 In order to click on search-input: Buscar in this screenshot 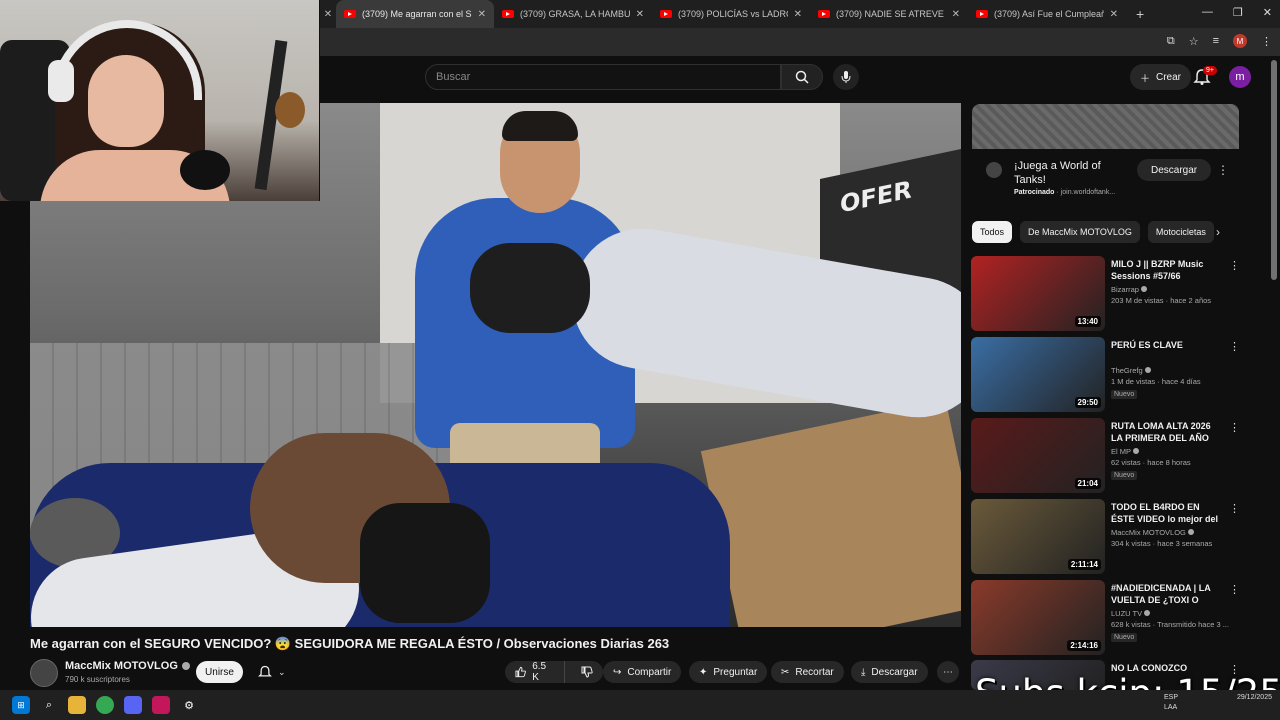, I will do `click(603, 77)`.